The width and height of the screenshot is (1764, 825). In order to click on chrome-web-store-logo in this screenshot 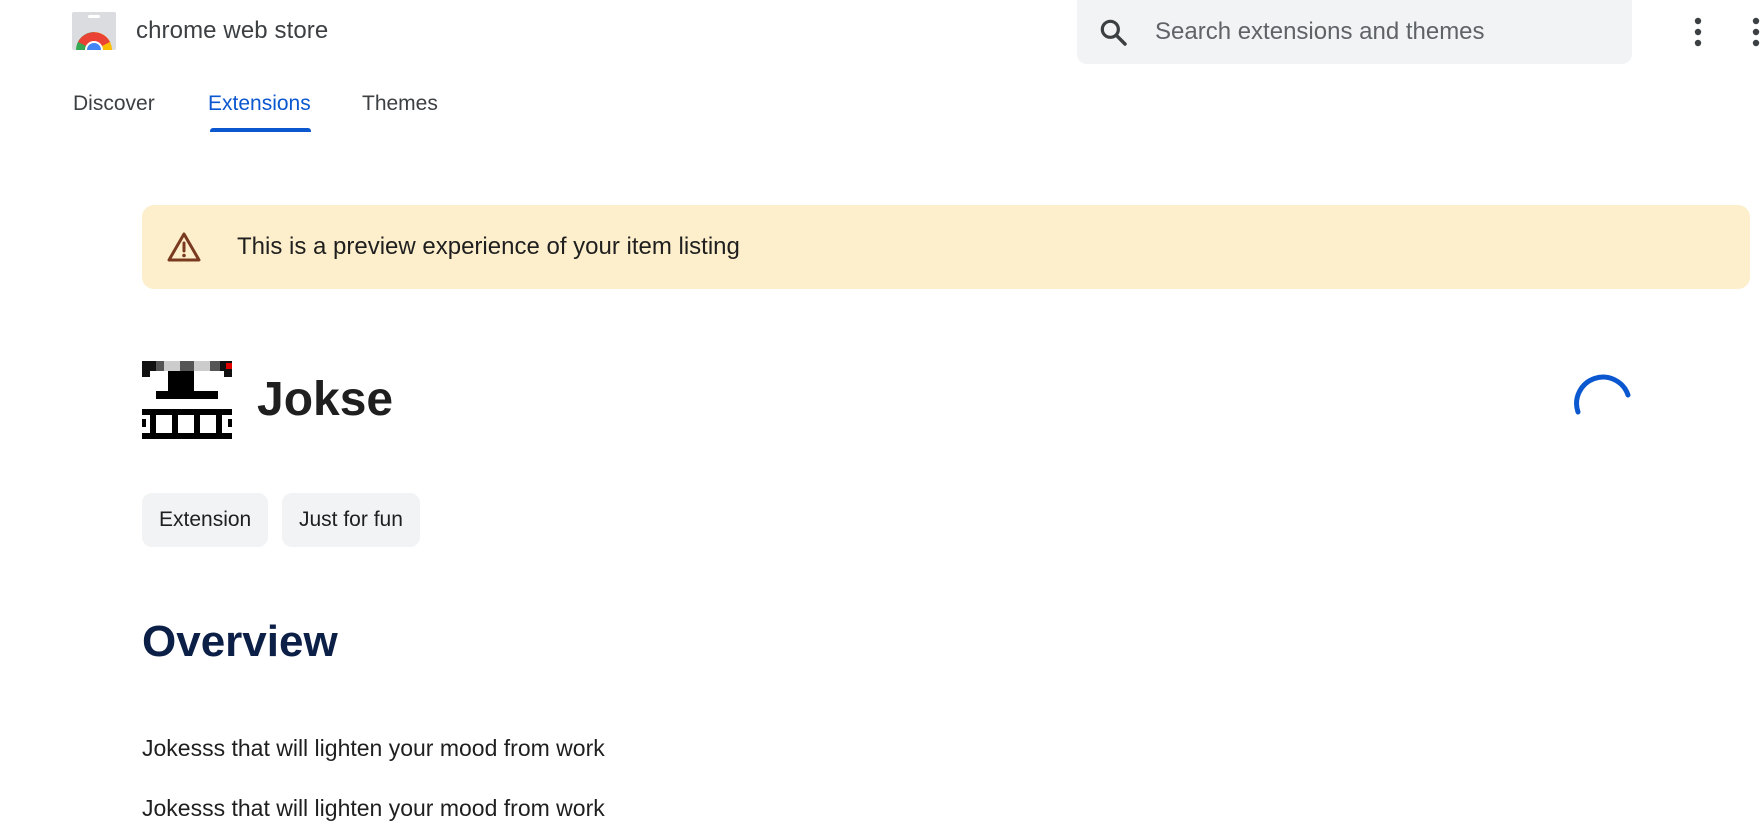, I will do `click(94, 35)`.